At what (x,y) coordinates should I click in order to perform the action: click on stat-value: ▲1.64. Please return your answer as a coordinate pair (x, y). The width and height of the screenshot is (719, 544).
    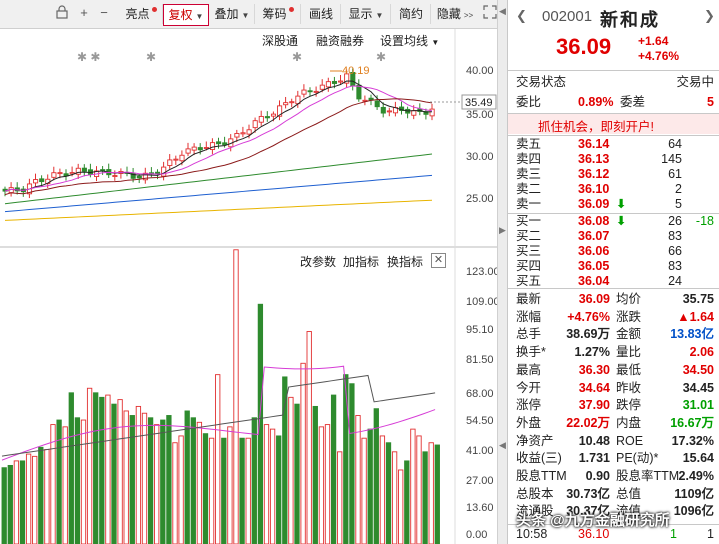
    Looking at the image, I should click on (695, 316).